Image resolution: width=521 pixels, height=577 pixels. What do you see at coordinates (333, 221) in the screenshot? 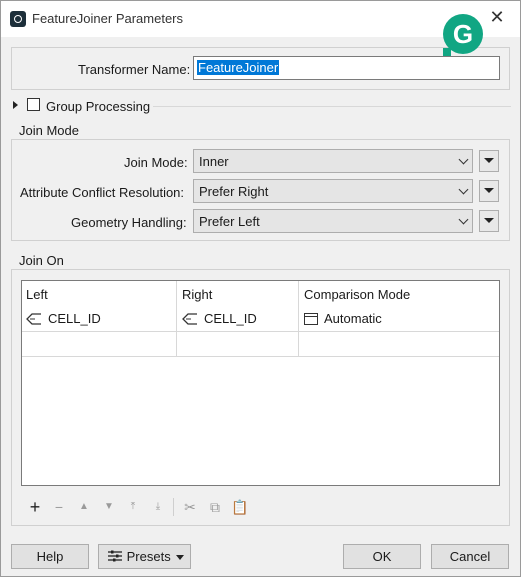
I see `geometry-handling-select: Prefer Left` at bounding box center [333, 221].